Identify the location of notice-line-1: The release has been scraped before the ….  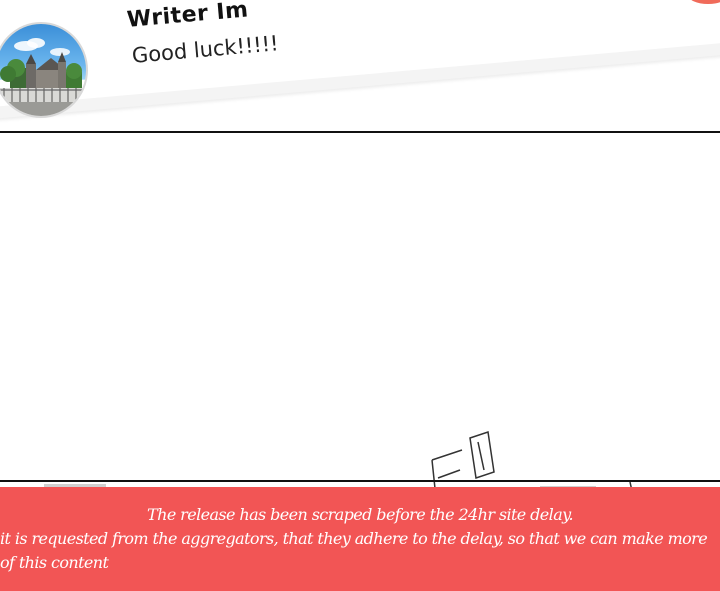
(360, 514).